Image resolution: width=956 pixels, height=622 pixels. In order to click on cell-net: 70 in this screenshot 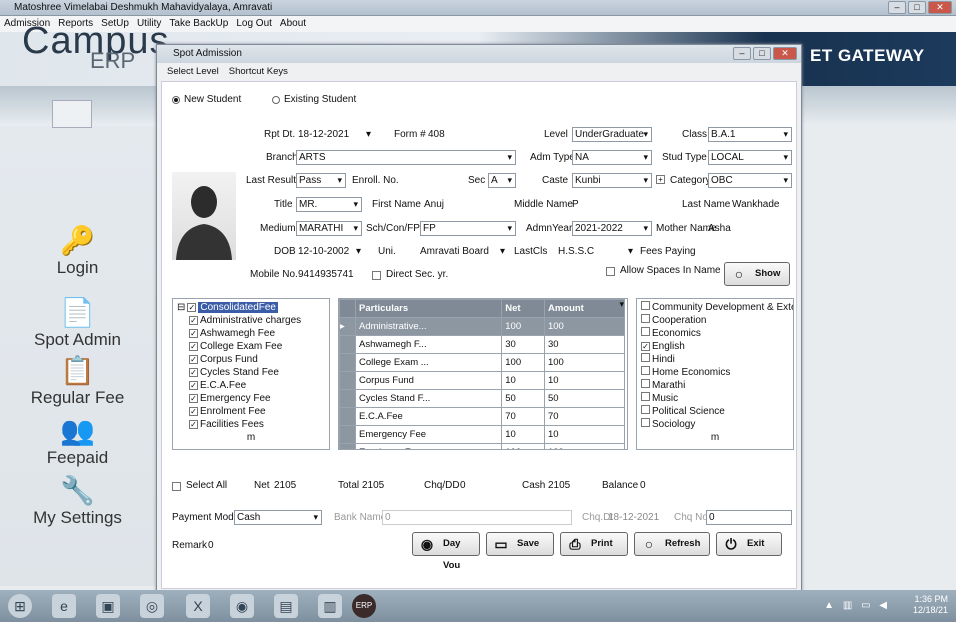, I will do `click(523, 416)`.